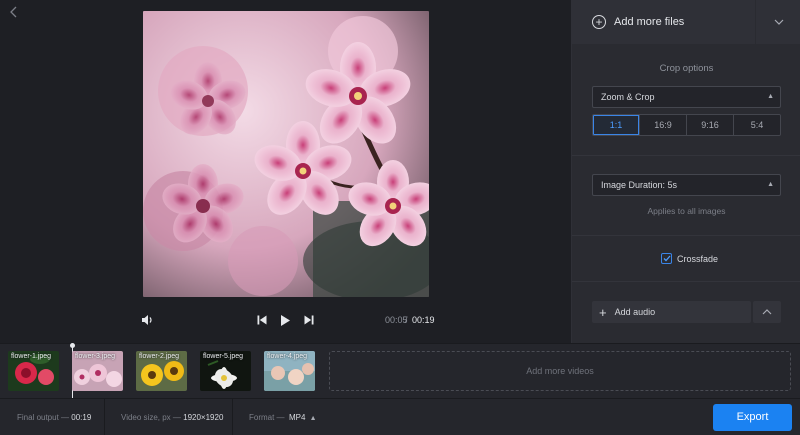  I want to click on clip-label: flower-2.jpeg, so click(159, 356).